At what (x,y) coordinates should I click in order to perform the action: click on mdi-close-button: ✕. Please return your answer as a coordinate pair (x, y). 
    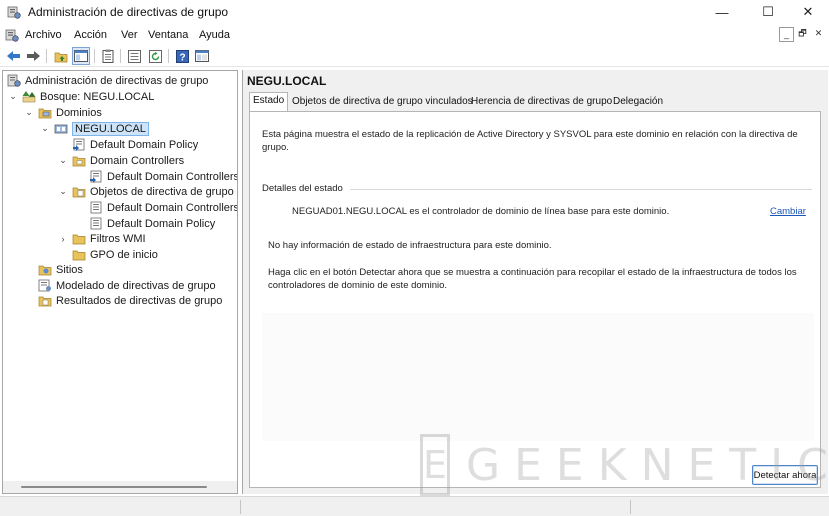
    Looking at the image, I should click on (818, 34).